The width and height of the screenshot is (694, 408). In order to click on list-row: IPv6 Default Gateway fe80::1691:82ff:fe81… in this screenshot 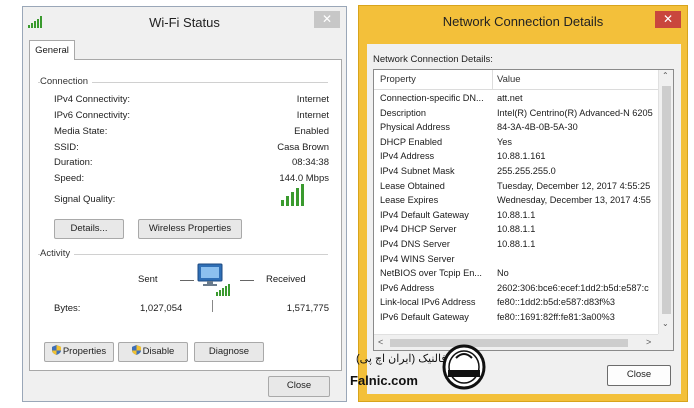, I will do `click(523, 318)`.